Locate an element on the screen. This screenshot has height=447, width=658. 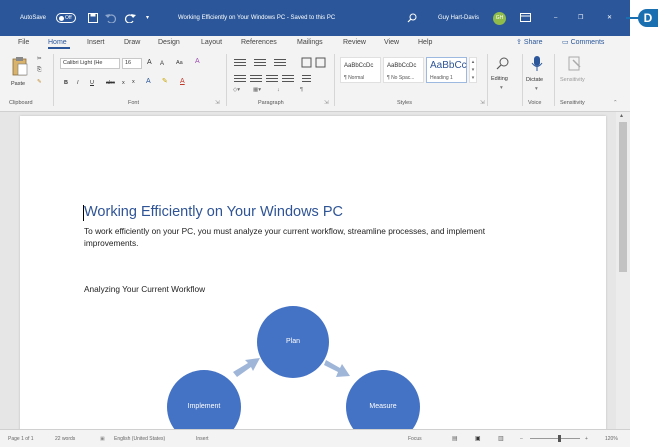
minimize-button: – is located at coordinates (555, 18).